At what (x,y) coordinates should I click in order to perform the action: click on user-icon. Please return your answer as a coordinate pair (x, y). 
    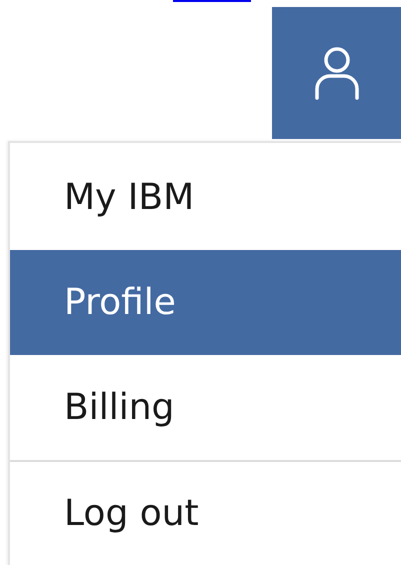
    Looking at the image, I should click on (337, 73).